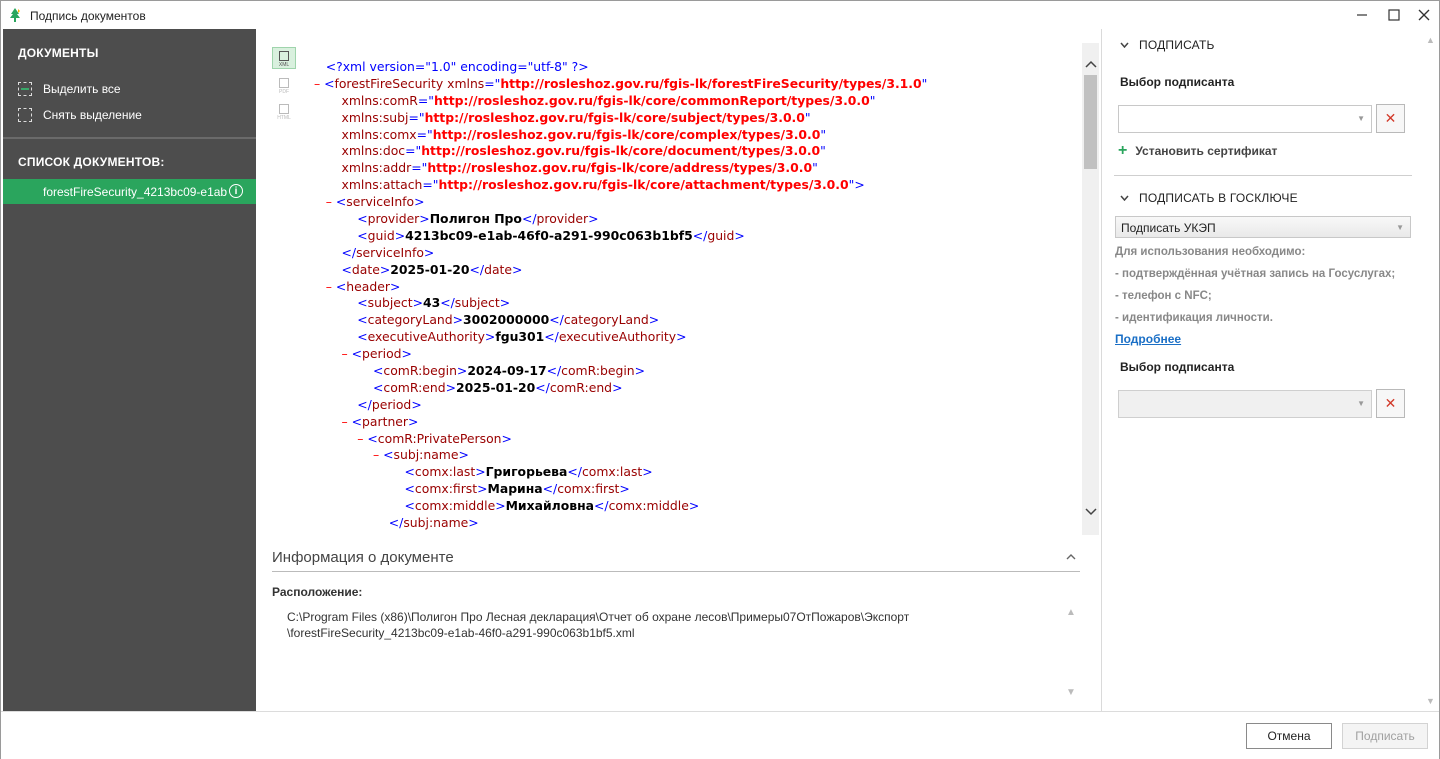  Describe the element at coordinates (1194, 318) in the screenshot. I see `requirement-item: - идентификация личности.` at that location.